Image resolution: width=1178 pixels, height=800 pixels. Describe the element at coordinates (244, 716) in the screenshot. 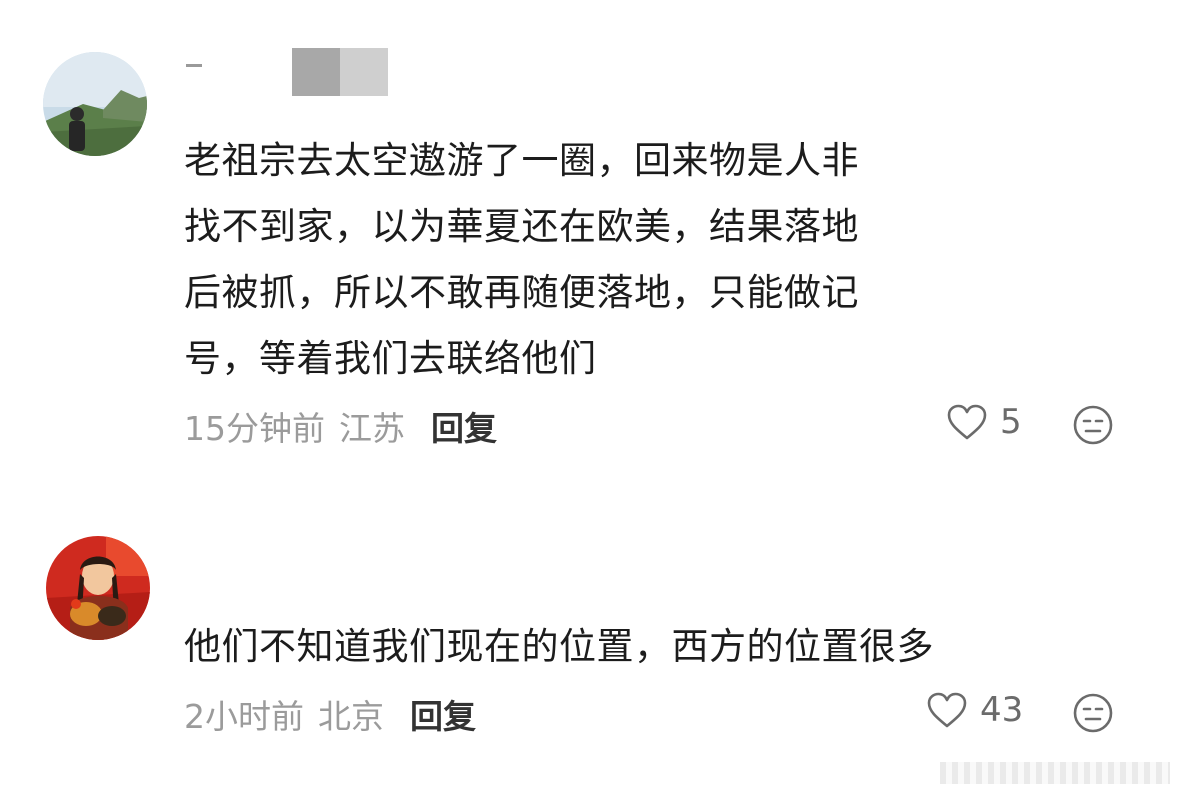

I see `comment-time: 2小时前` at that location.